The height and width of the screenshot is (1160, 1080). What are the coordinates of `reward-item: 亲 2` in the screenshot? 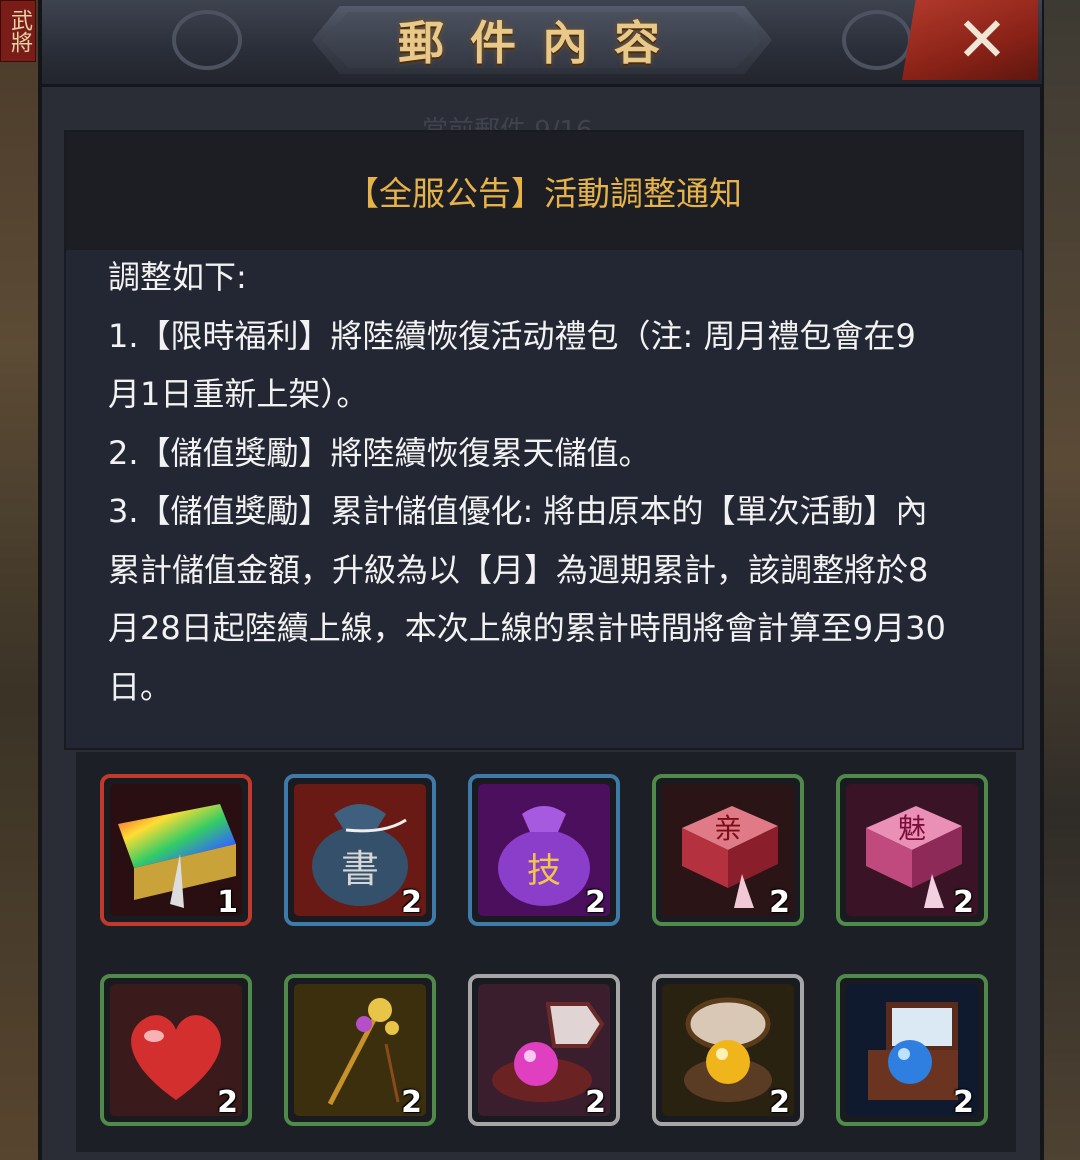 It's located at (728, 850).